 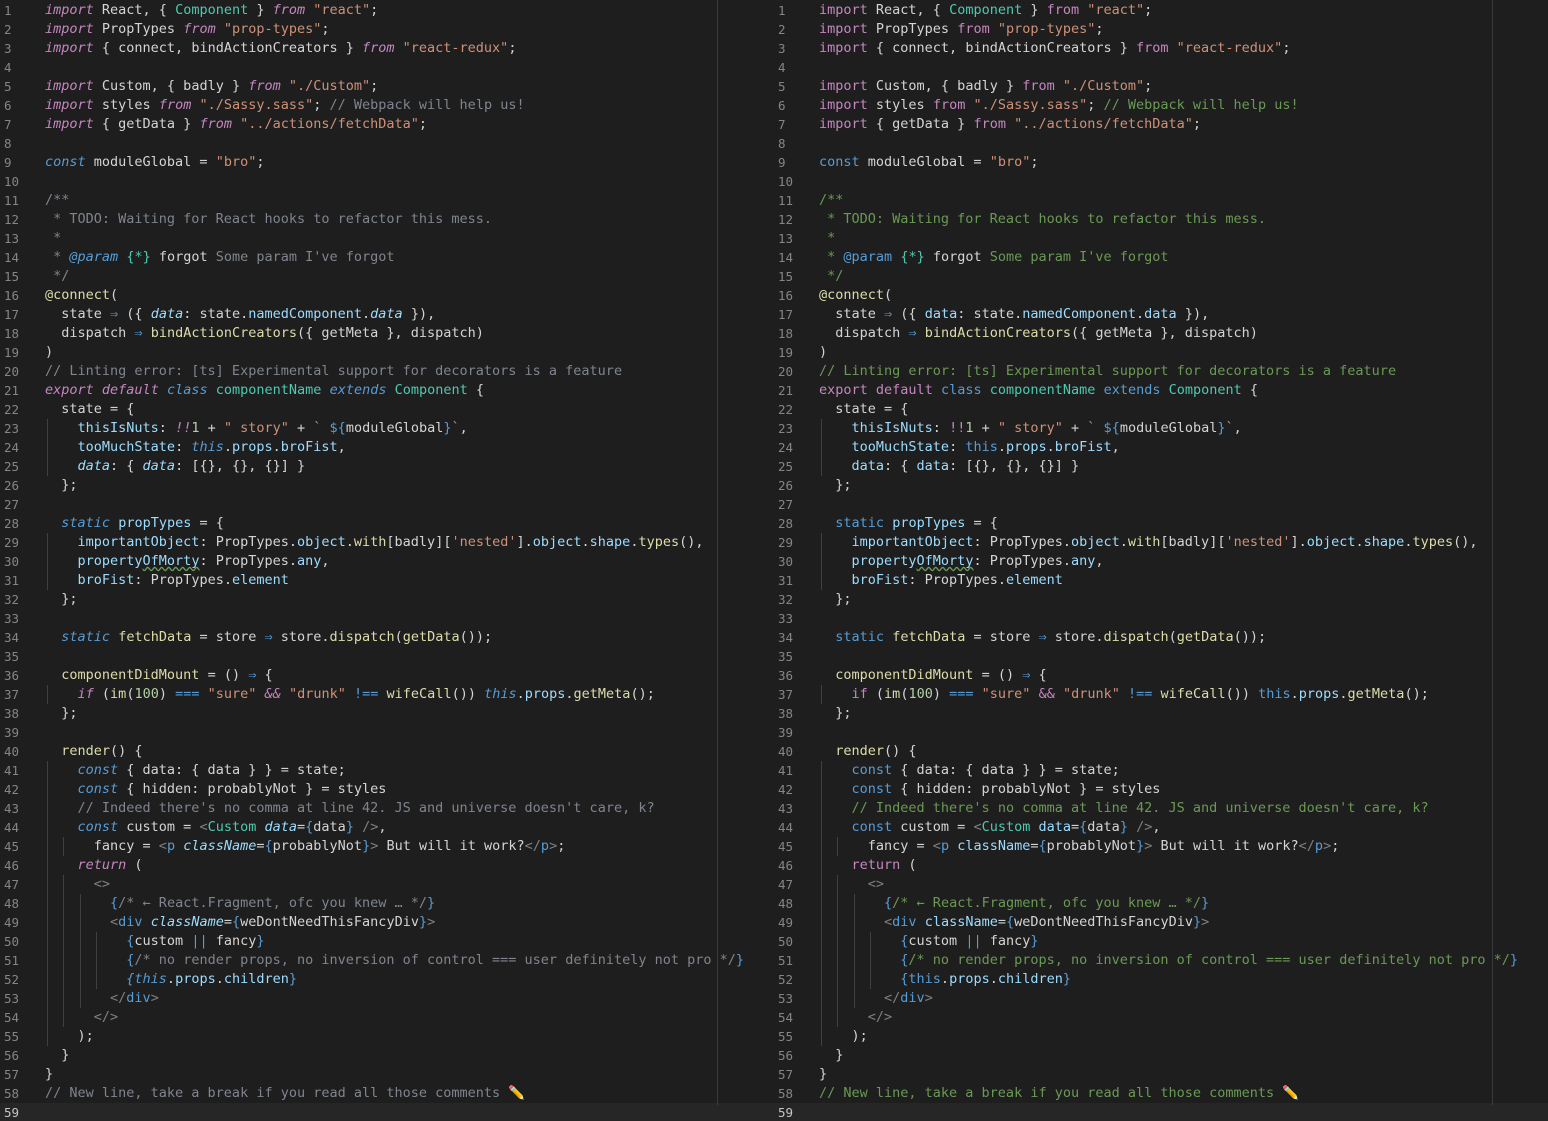 What do you see at coordinates (1161, 884) in the screenshot?
I see `code-line: 47 <>` at bounding box center [1161, 884].